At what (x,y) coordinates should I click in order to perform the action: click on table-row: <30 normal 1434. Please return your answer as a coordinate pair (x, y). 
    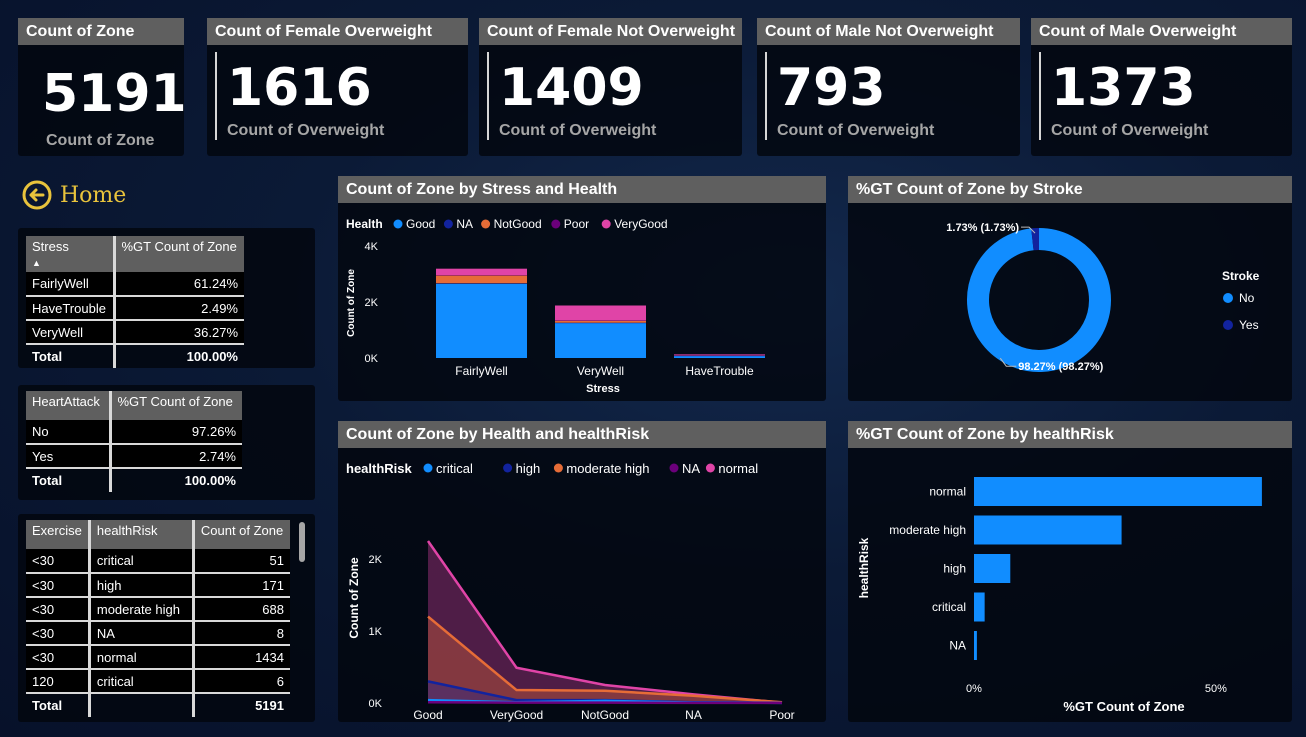
    Looking at the image, I should click on (158, 657).